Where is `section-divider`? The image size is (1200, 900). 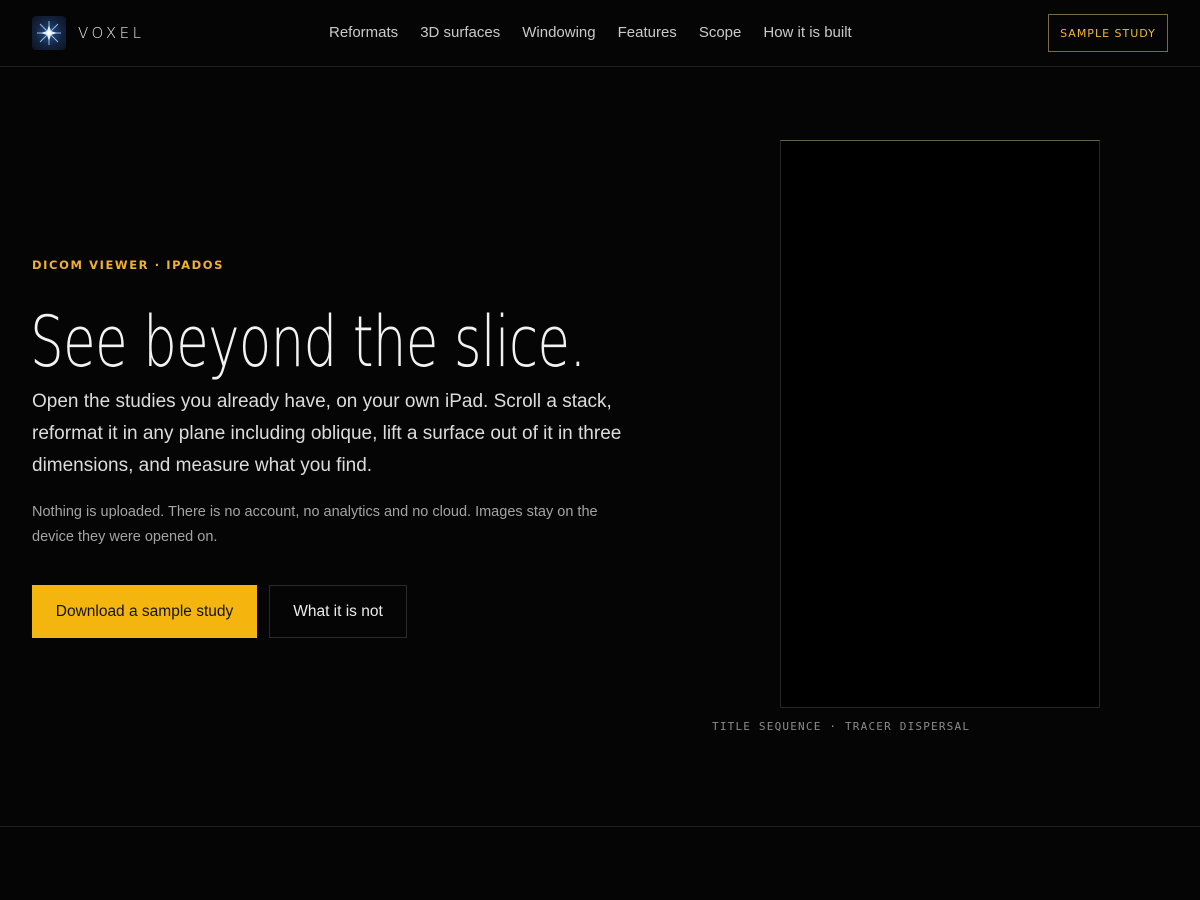 section-divider is located at coordinates (600, 826).